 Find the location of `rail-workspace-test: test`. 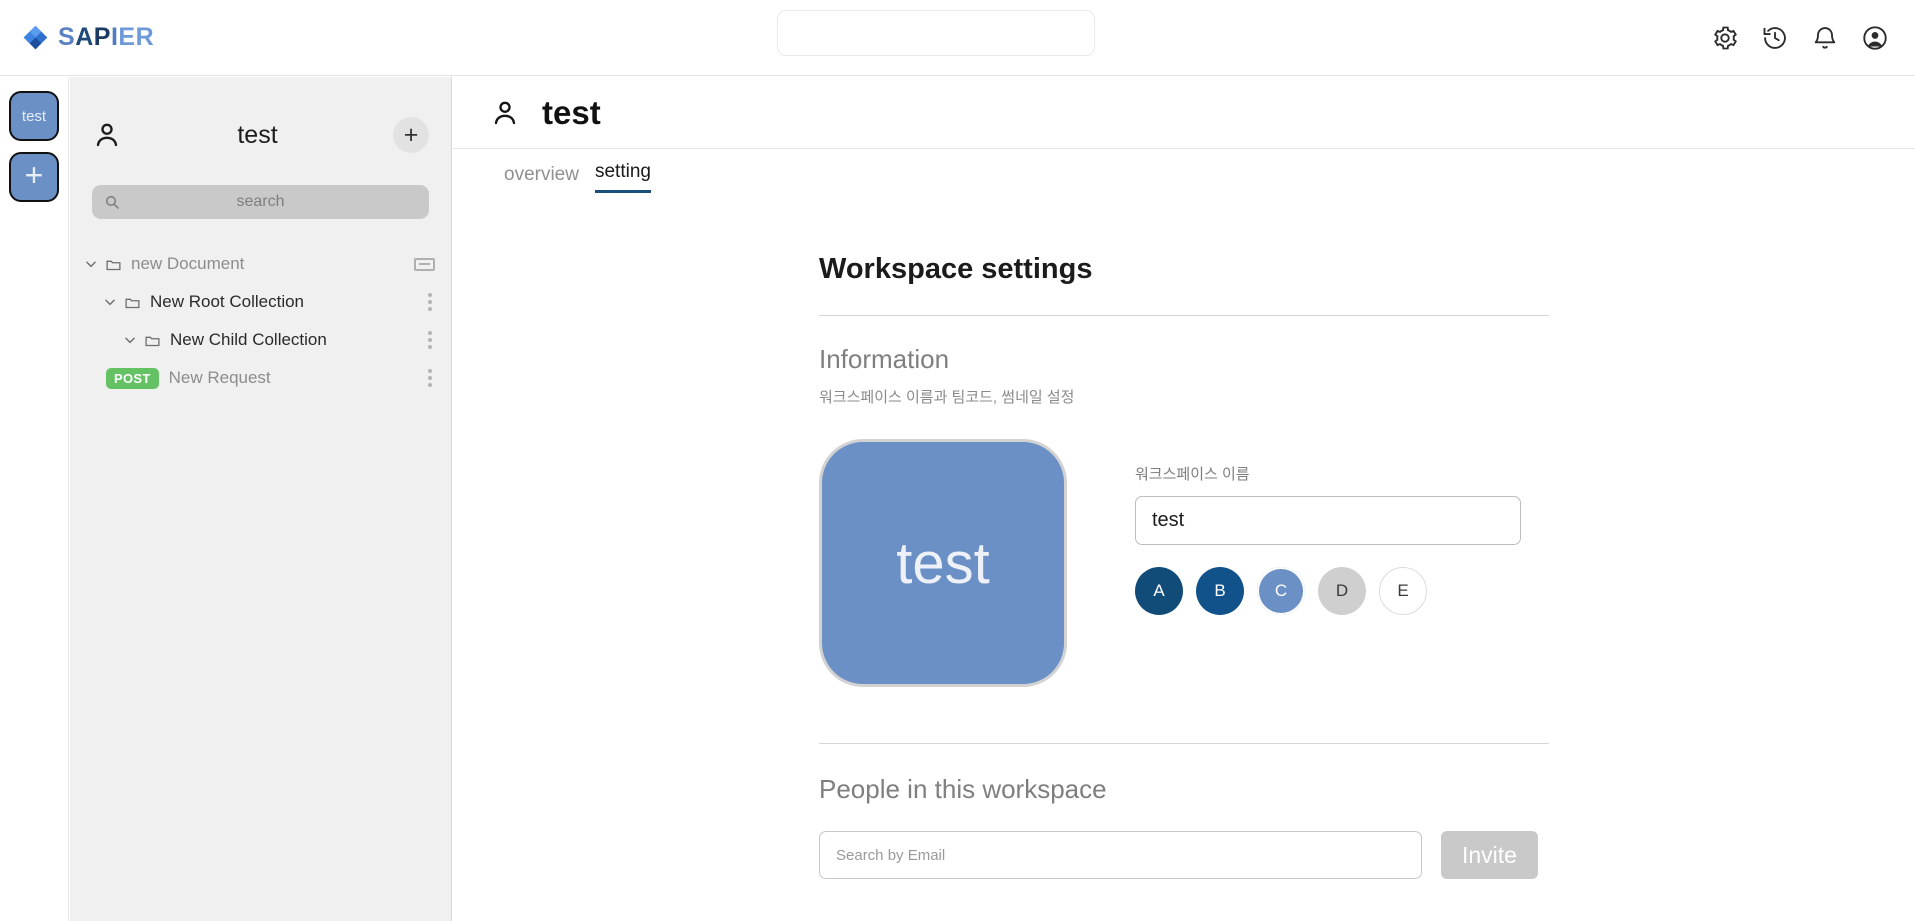

rail-workspace-test: test is located at coordinates (34, 116).